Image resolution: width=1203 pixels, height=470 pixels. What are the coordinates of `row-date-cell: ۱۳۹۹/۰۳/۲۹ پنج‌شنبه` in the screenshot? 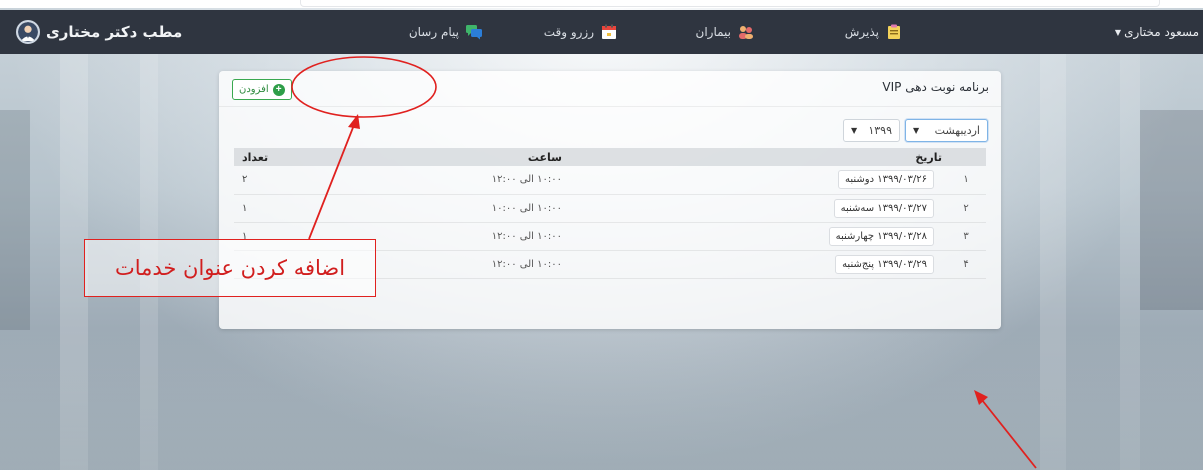 It's located at (756, 264).